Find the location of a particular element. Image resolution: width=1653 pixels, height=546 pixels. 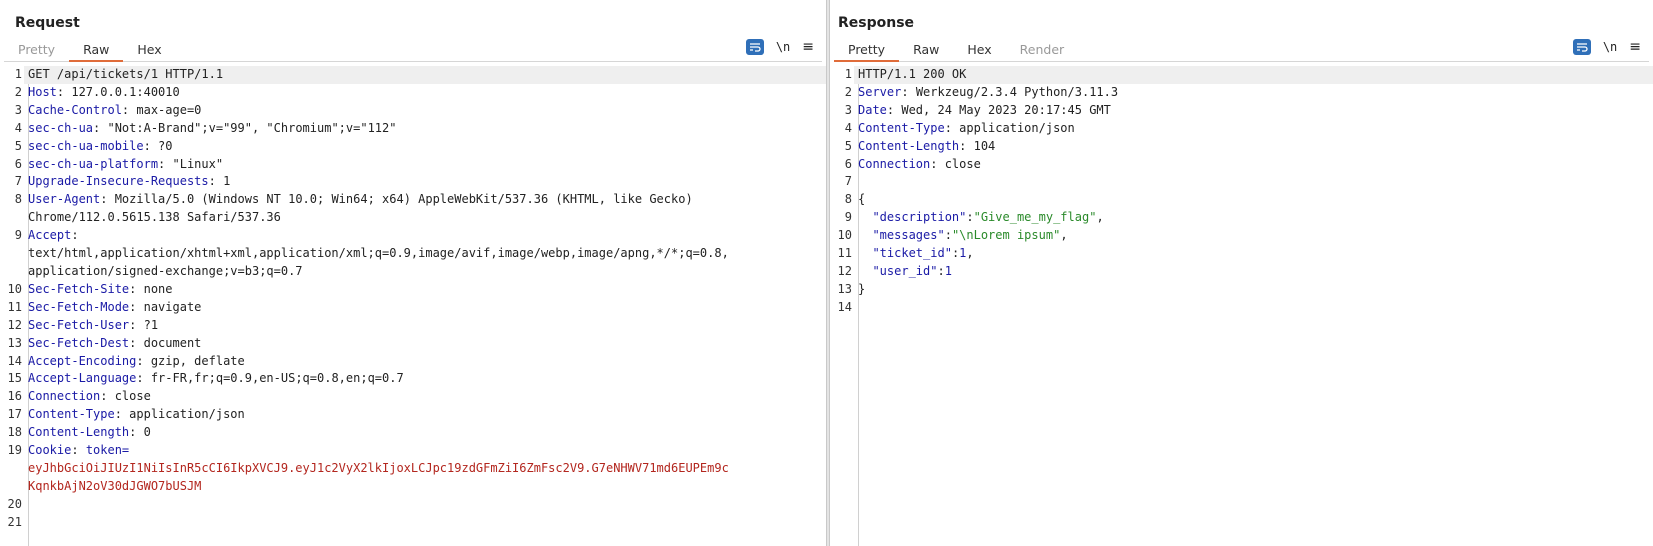

line-content: "description":"Give_me_my_flag", is located at coordinates (1253, 218).